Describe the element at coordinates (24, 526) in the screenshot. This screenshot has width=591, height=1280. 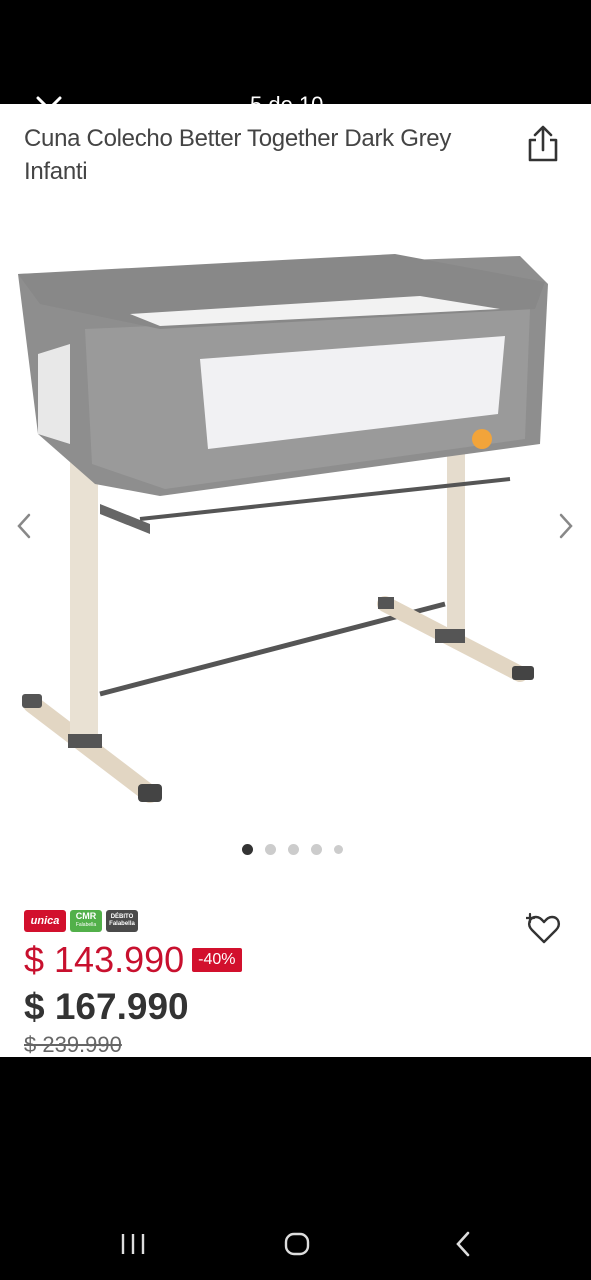
I see `prev-image-button` at that location.